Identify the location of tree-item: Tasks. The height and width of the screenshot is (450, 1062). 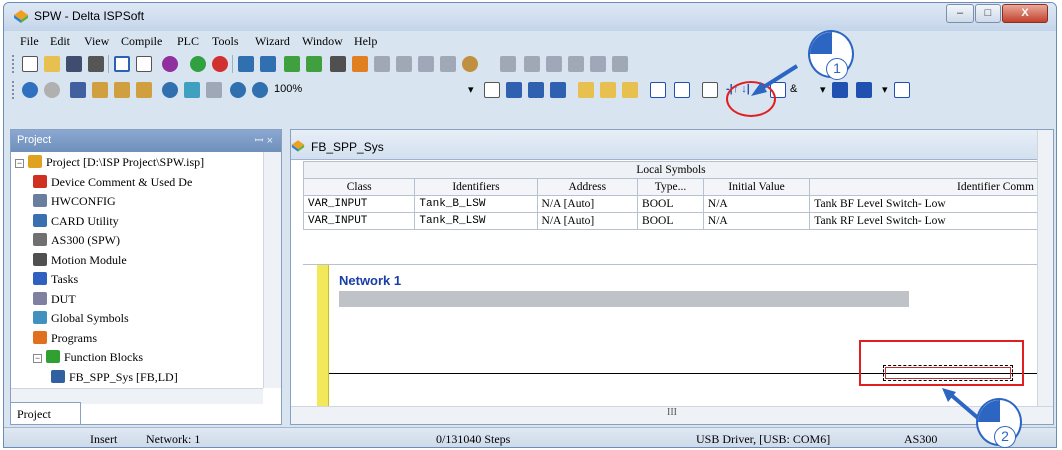
(55, 280).